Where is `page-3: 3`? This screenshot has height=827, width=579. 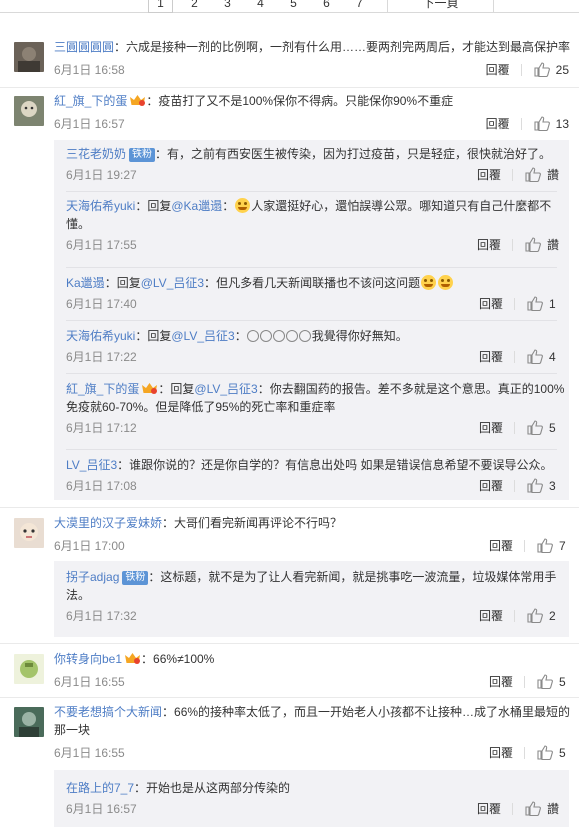
page-3: 3 is located at coordinates (227, 6).